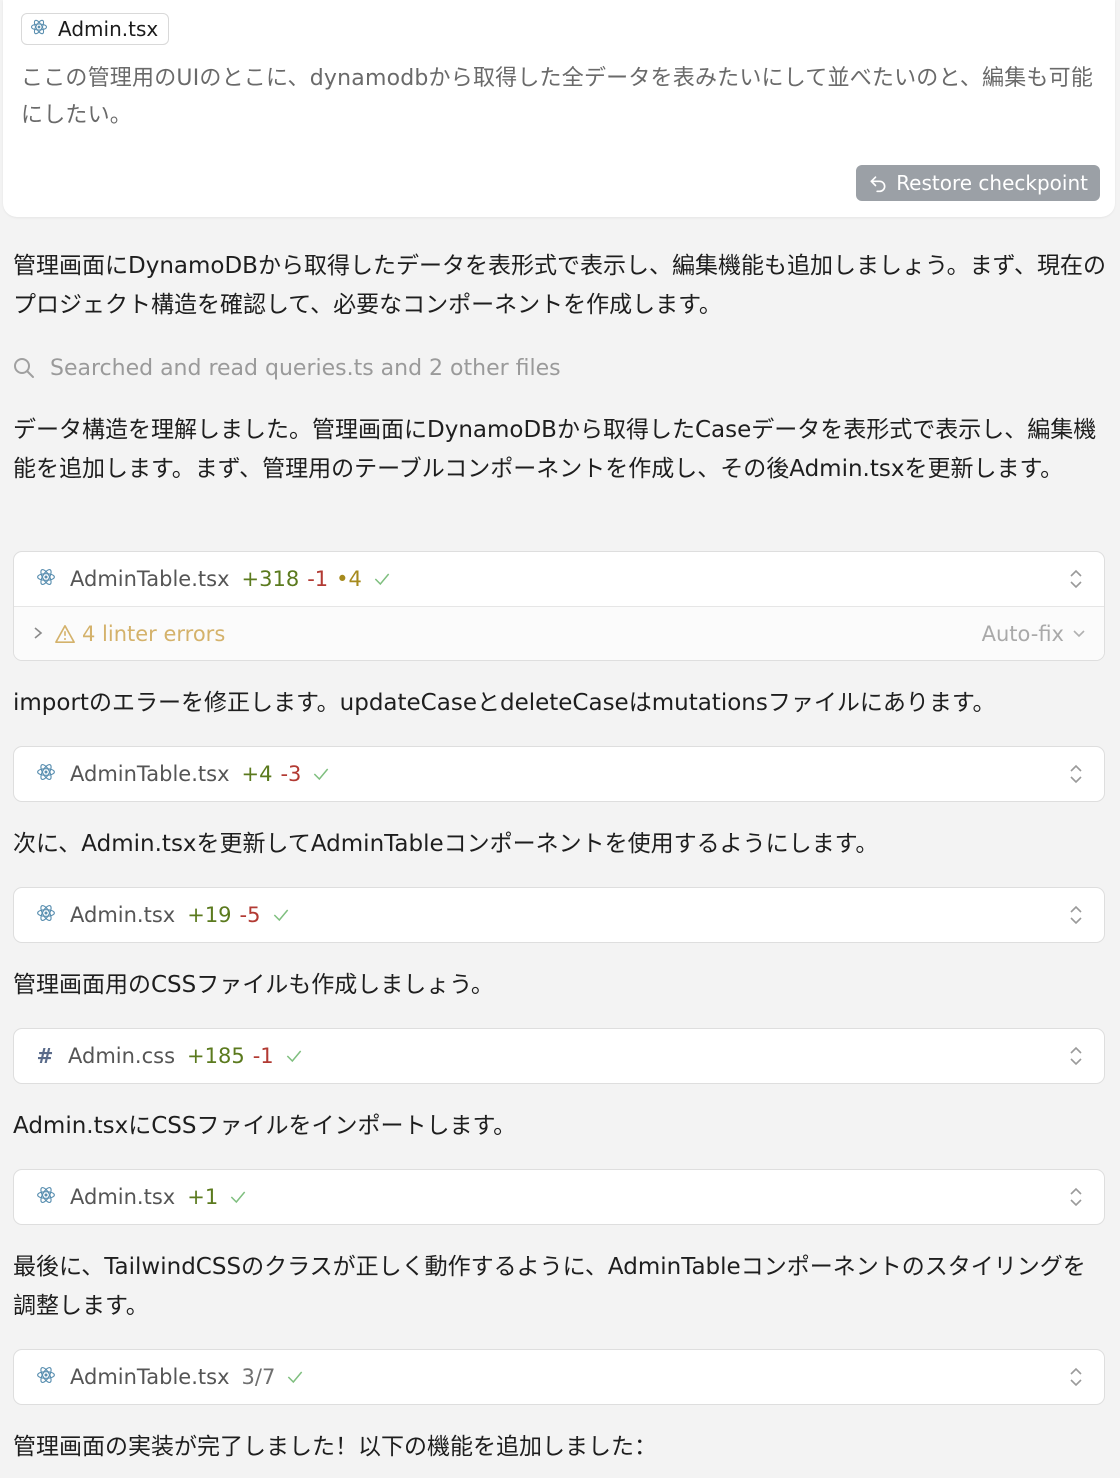  Describe the element at coordinates (1079, 633) in the screenshot. I see `chevron-down-icon` at that location.